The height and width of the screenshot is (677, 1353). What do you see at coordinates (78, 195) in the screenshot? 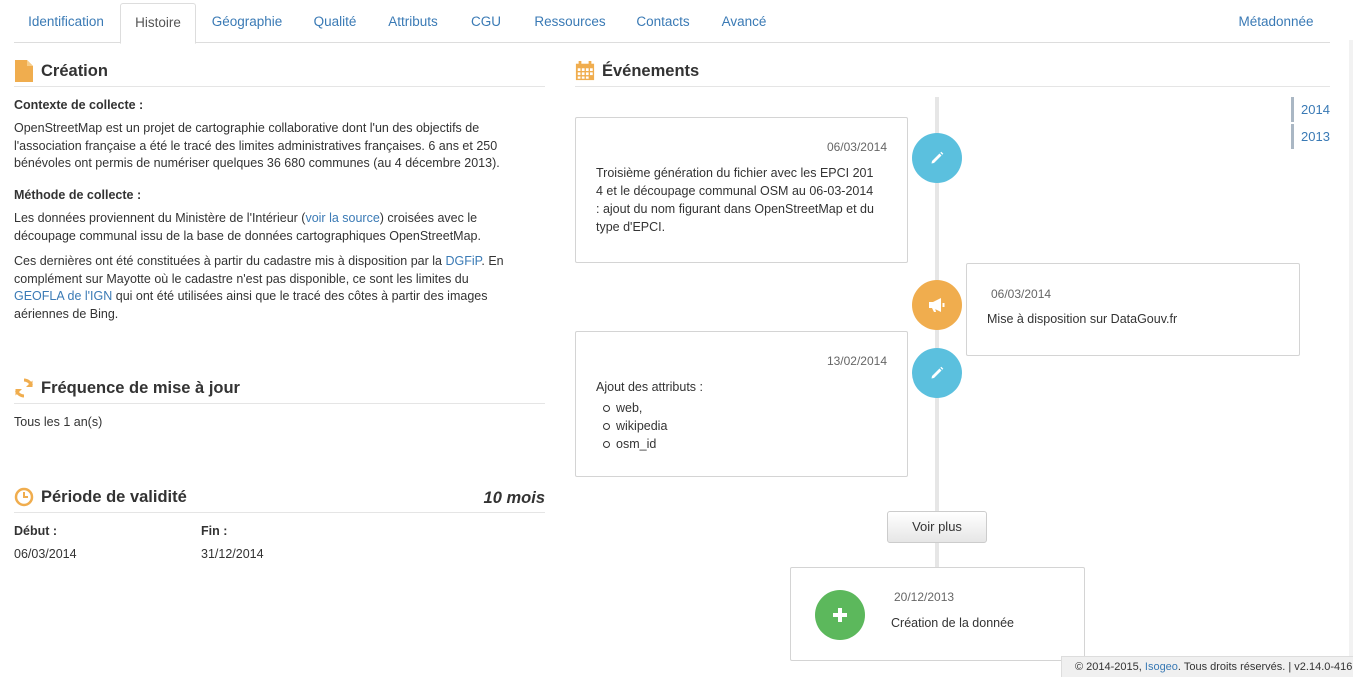
I see `methode-label: Méthode de collecte :` at bounding box center [78, 195].